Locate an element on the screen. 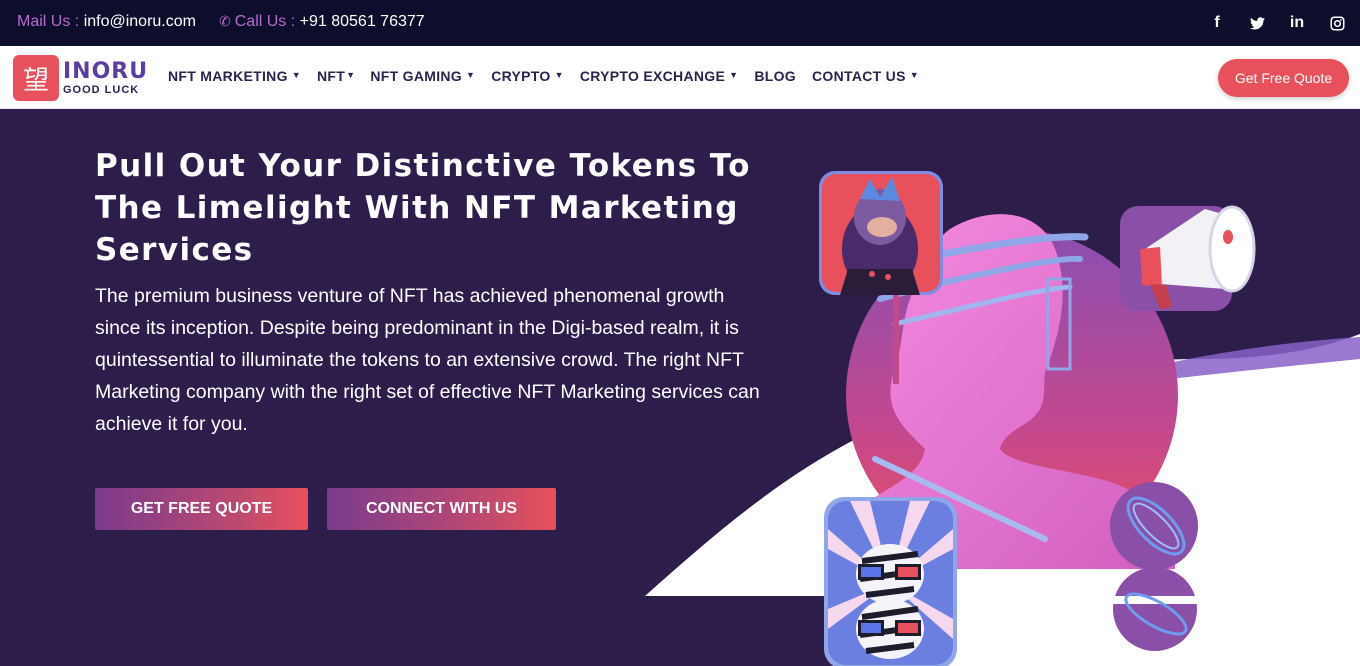 Image resolution: width=1360 pixels, height=666 pixels. nav-item-crypto-exchange: CRYPTO EXCHANGE ▼ is located at coordinates (659, 76).